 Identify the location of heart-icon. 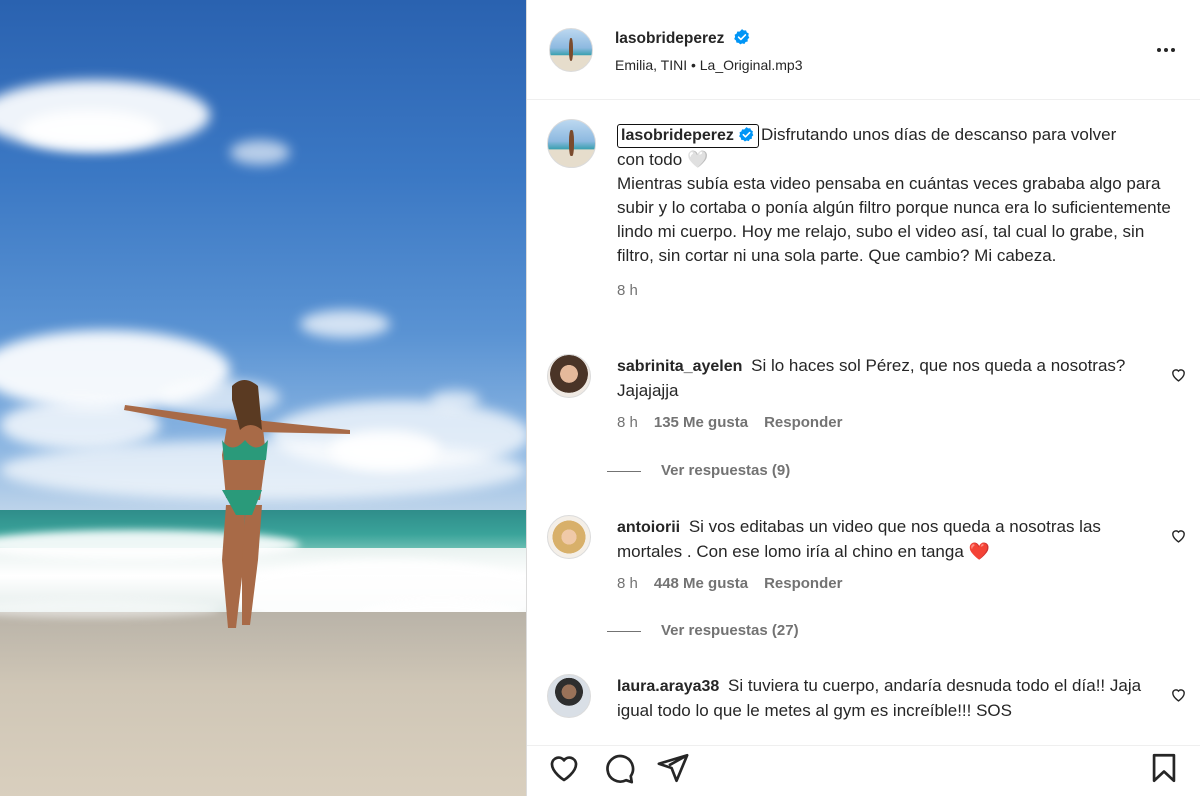
(564, 768).